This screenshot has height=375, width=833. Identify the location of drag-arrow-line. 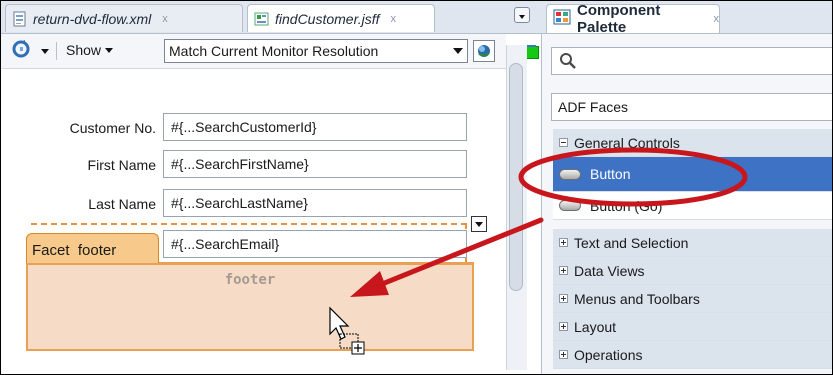
(459, 253).